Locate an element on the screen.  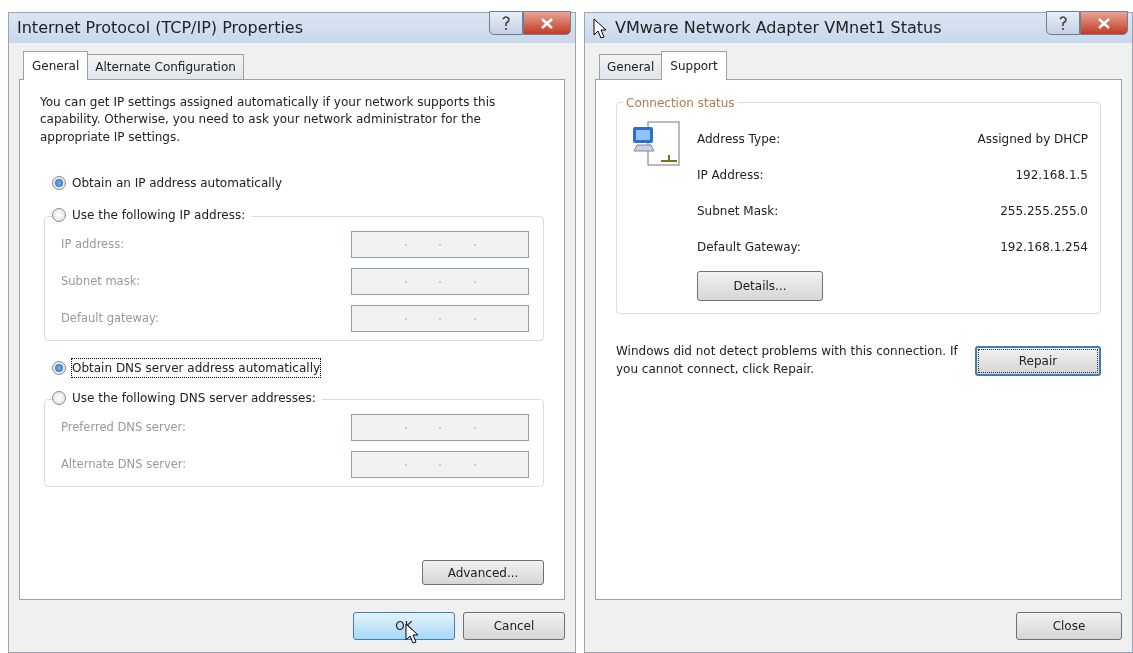
status-value: Assigned by DHCP is located at coordinates (1032, 139).